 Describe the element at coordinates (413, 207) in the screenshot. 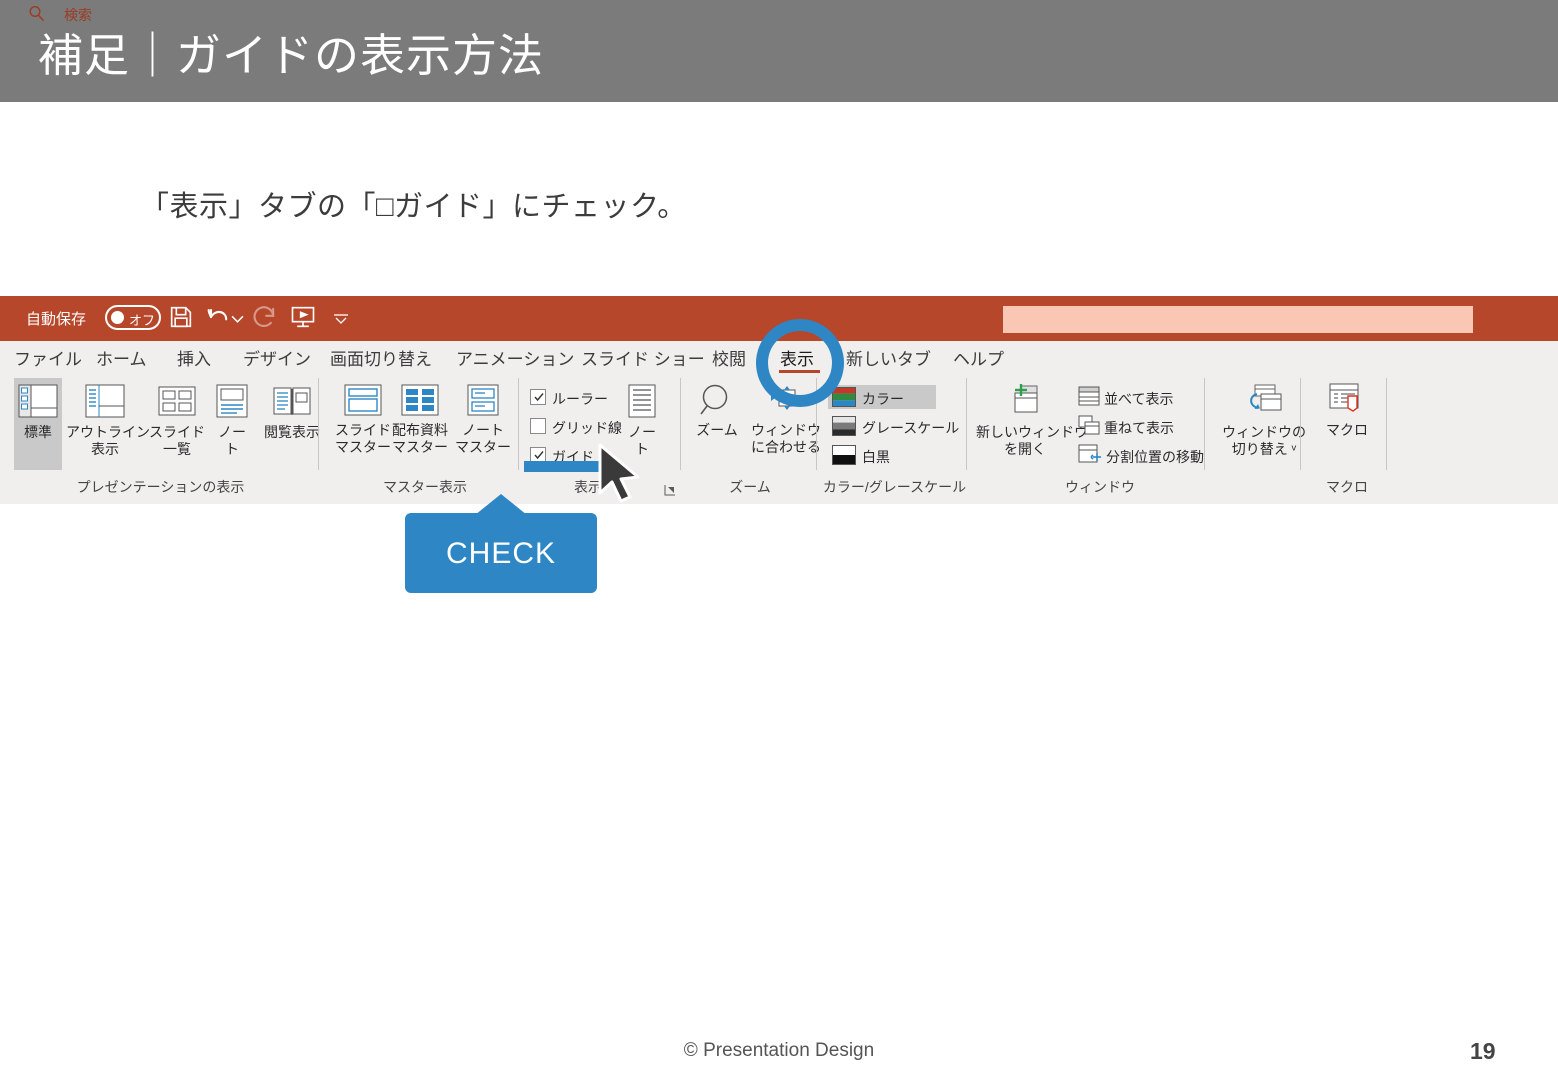

I see `instruction-text: 「表示」タブの「□ガイド」にチェック。` at that location.